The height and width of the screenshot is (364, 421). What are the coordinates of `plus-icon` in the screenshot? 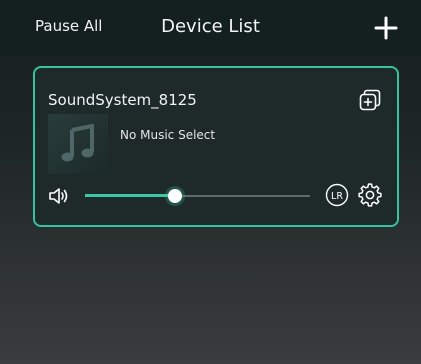 It's located at (386, 28).